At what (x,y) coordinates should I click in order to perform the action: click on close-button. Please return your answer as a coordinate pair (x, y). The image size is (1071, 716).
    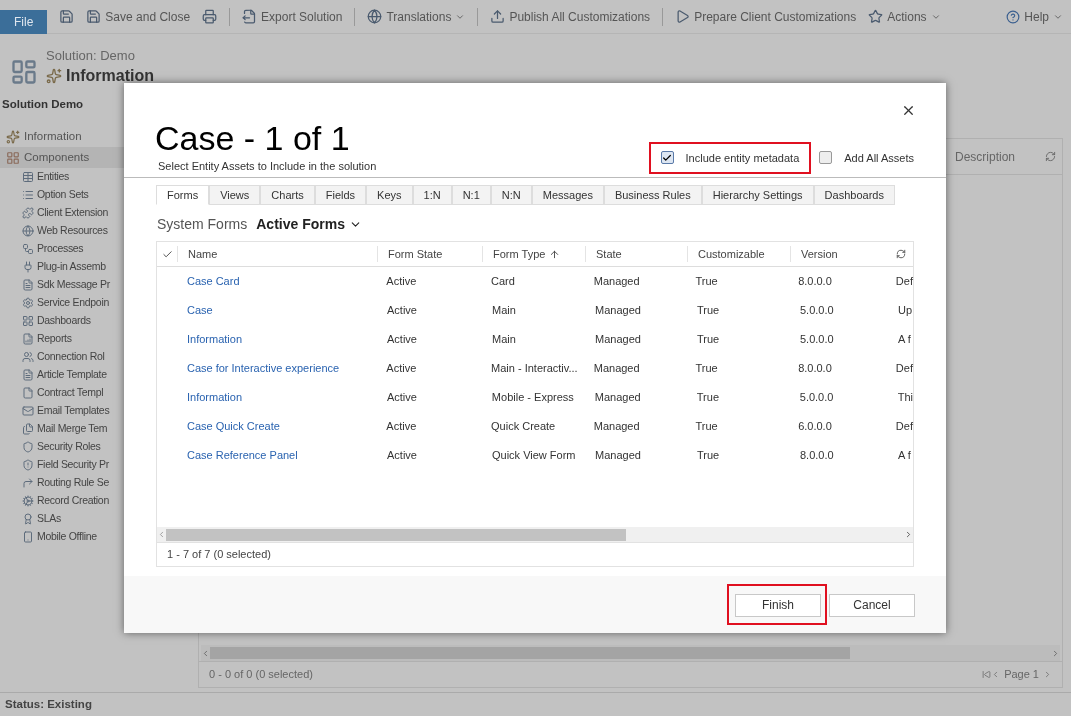
    Looking at the image, I should click on (908, 110).